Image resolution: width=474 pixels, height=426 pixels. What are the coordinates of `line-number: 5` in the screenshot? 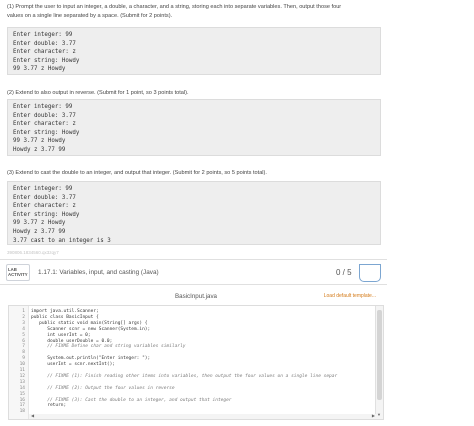 It's located at (23, 335).